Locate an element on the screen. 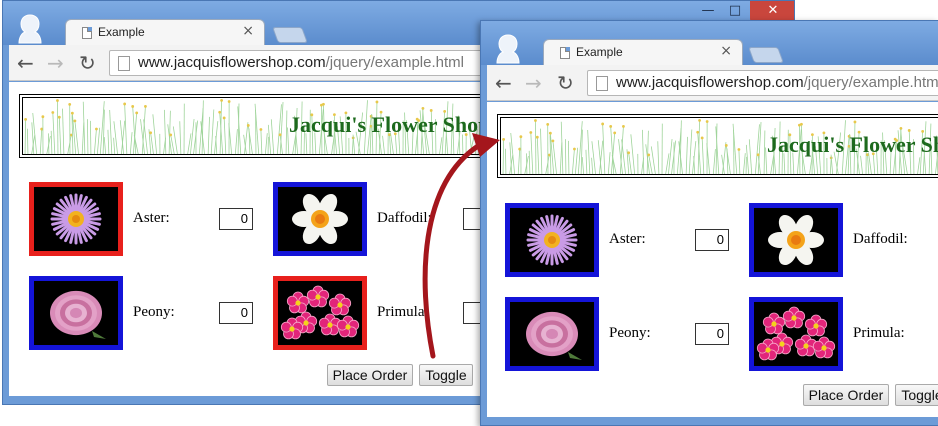 The width and height of the screenshot is (938, 426). title-bar: Example × is located at coordinates (709, 43).